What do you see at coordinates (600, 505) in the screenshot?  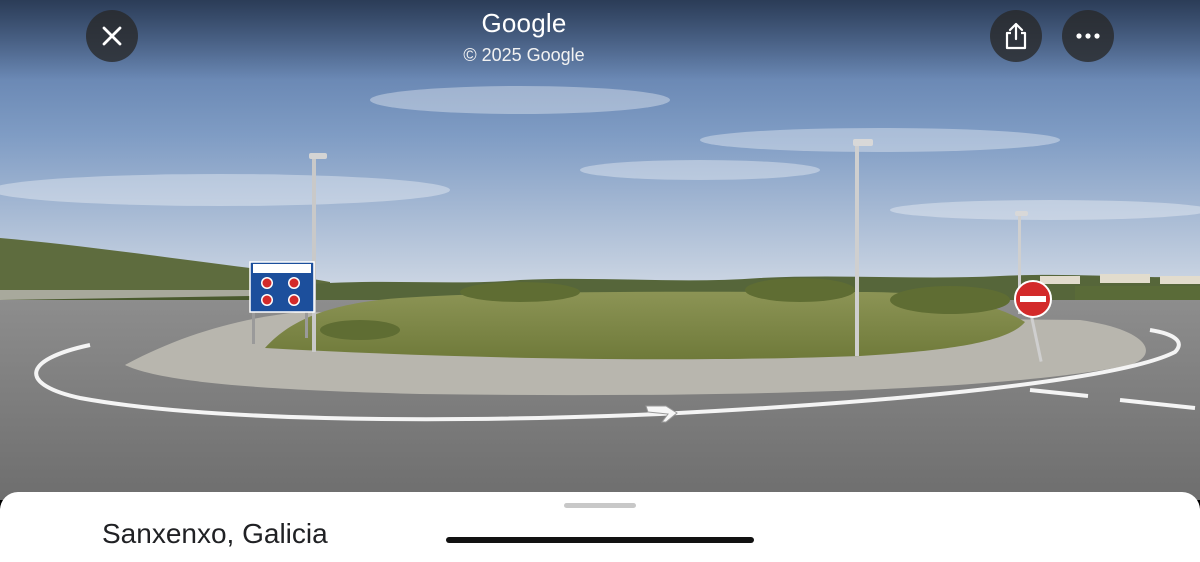 I see `sheet-drag-handle` at bounding box center [600, 505].